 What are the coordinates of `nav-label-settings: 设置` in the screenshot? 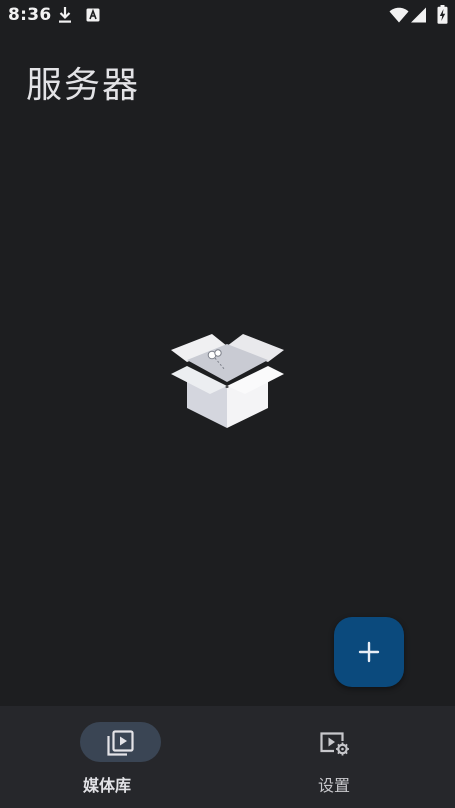 It's located at (333, 785).